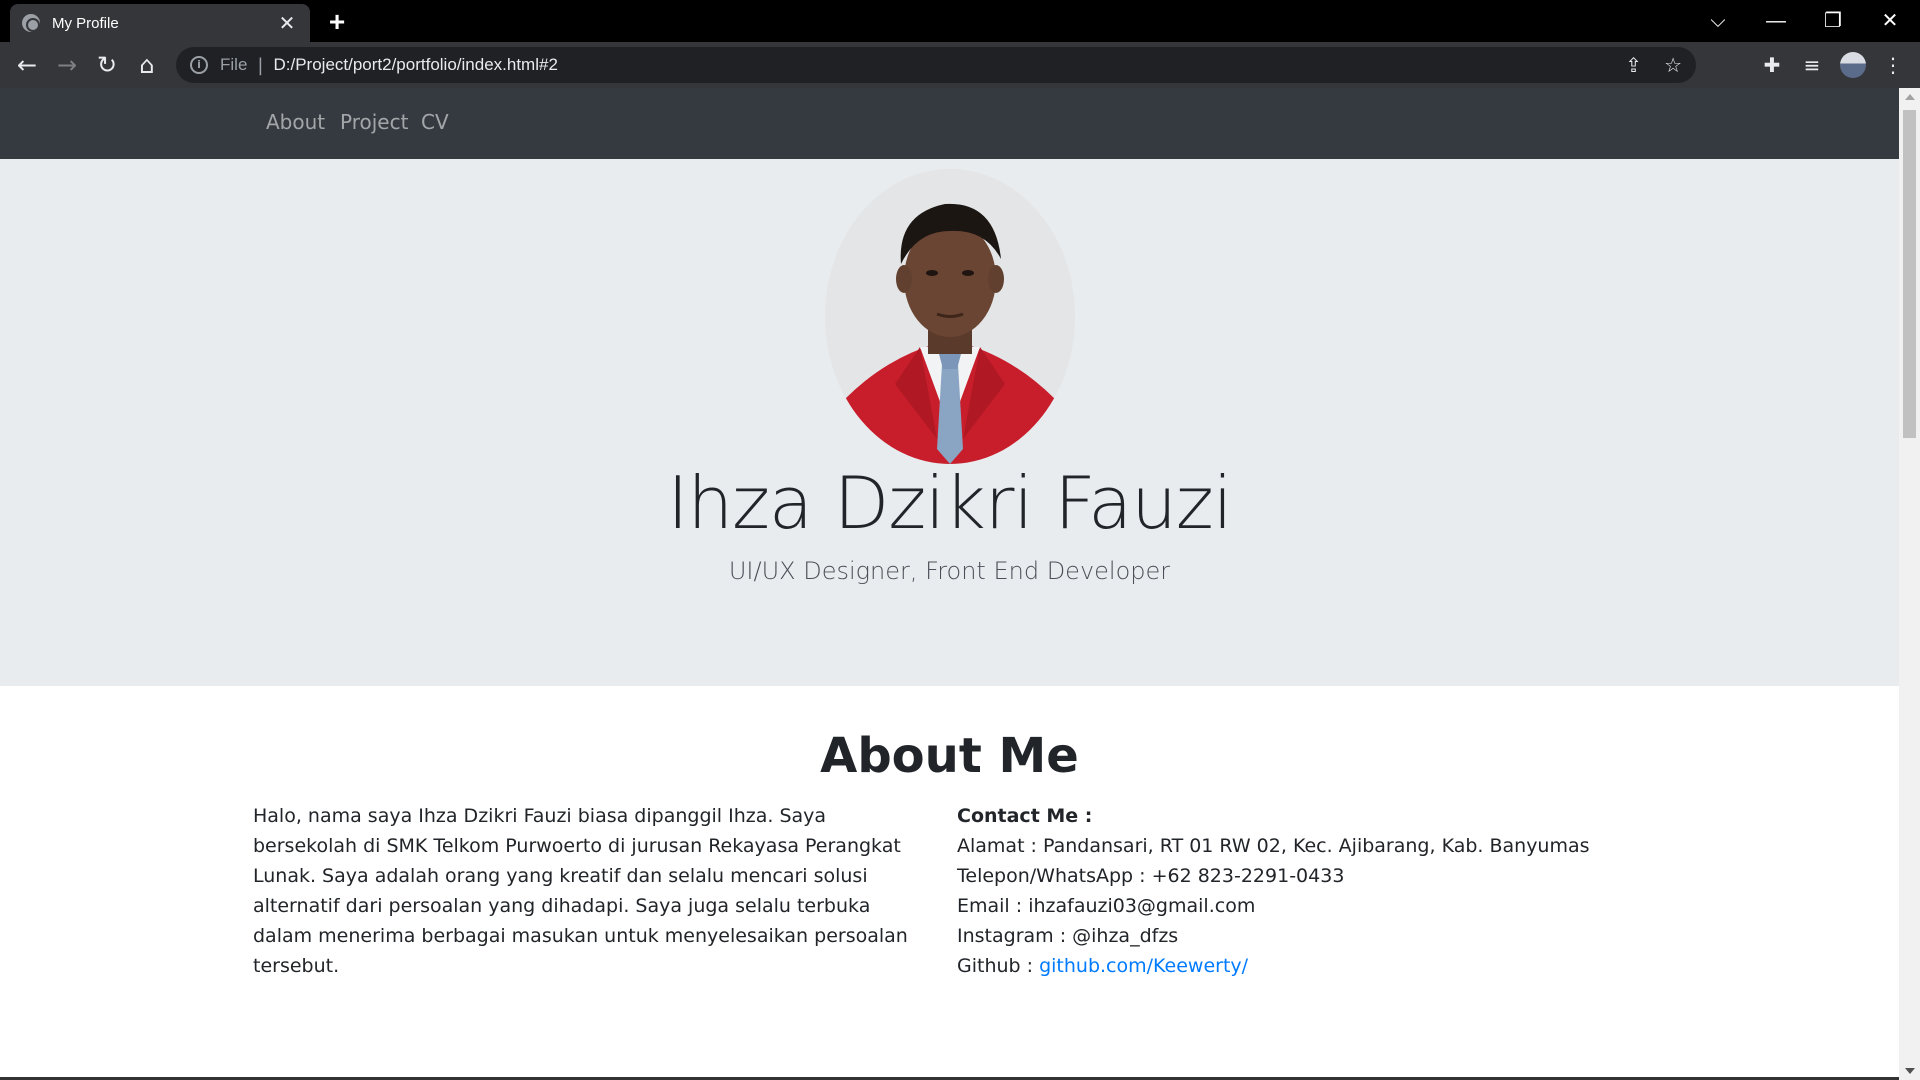  Describe the element at coordinates (234, 64) in the screenshot. I see `url-scheme: File` at that location.